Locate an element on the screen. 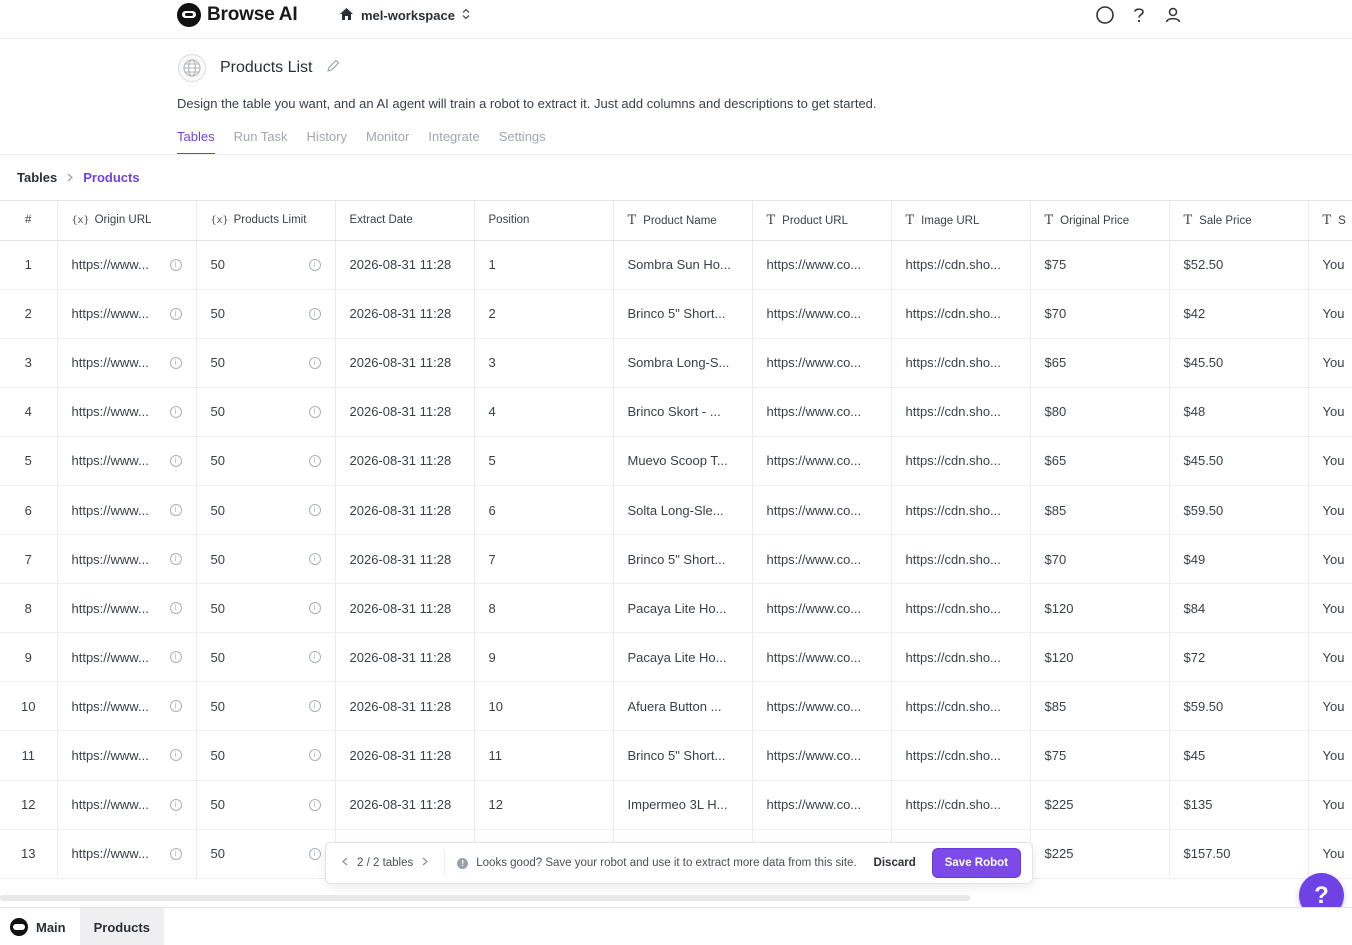  cell-value: 3 is located at coordinates (28, 363).